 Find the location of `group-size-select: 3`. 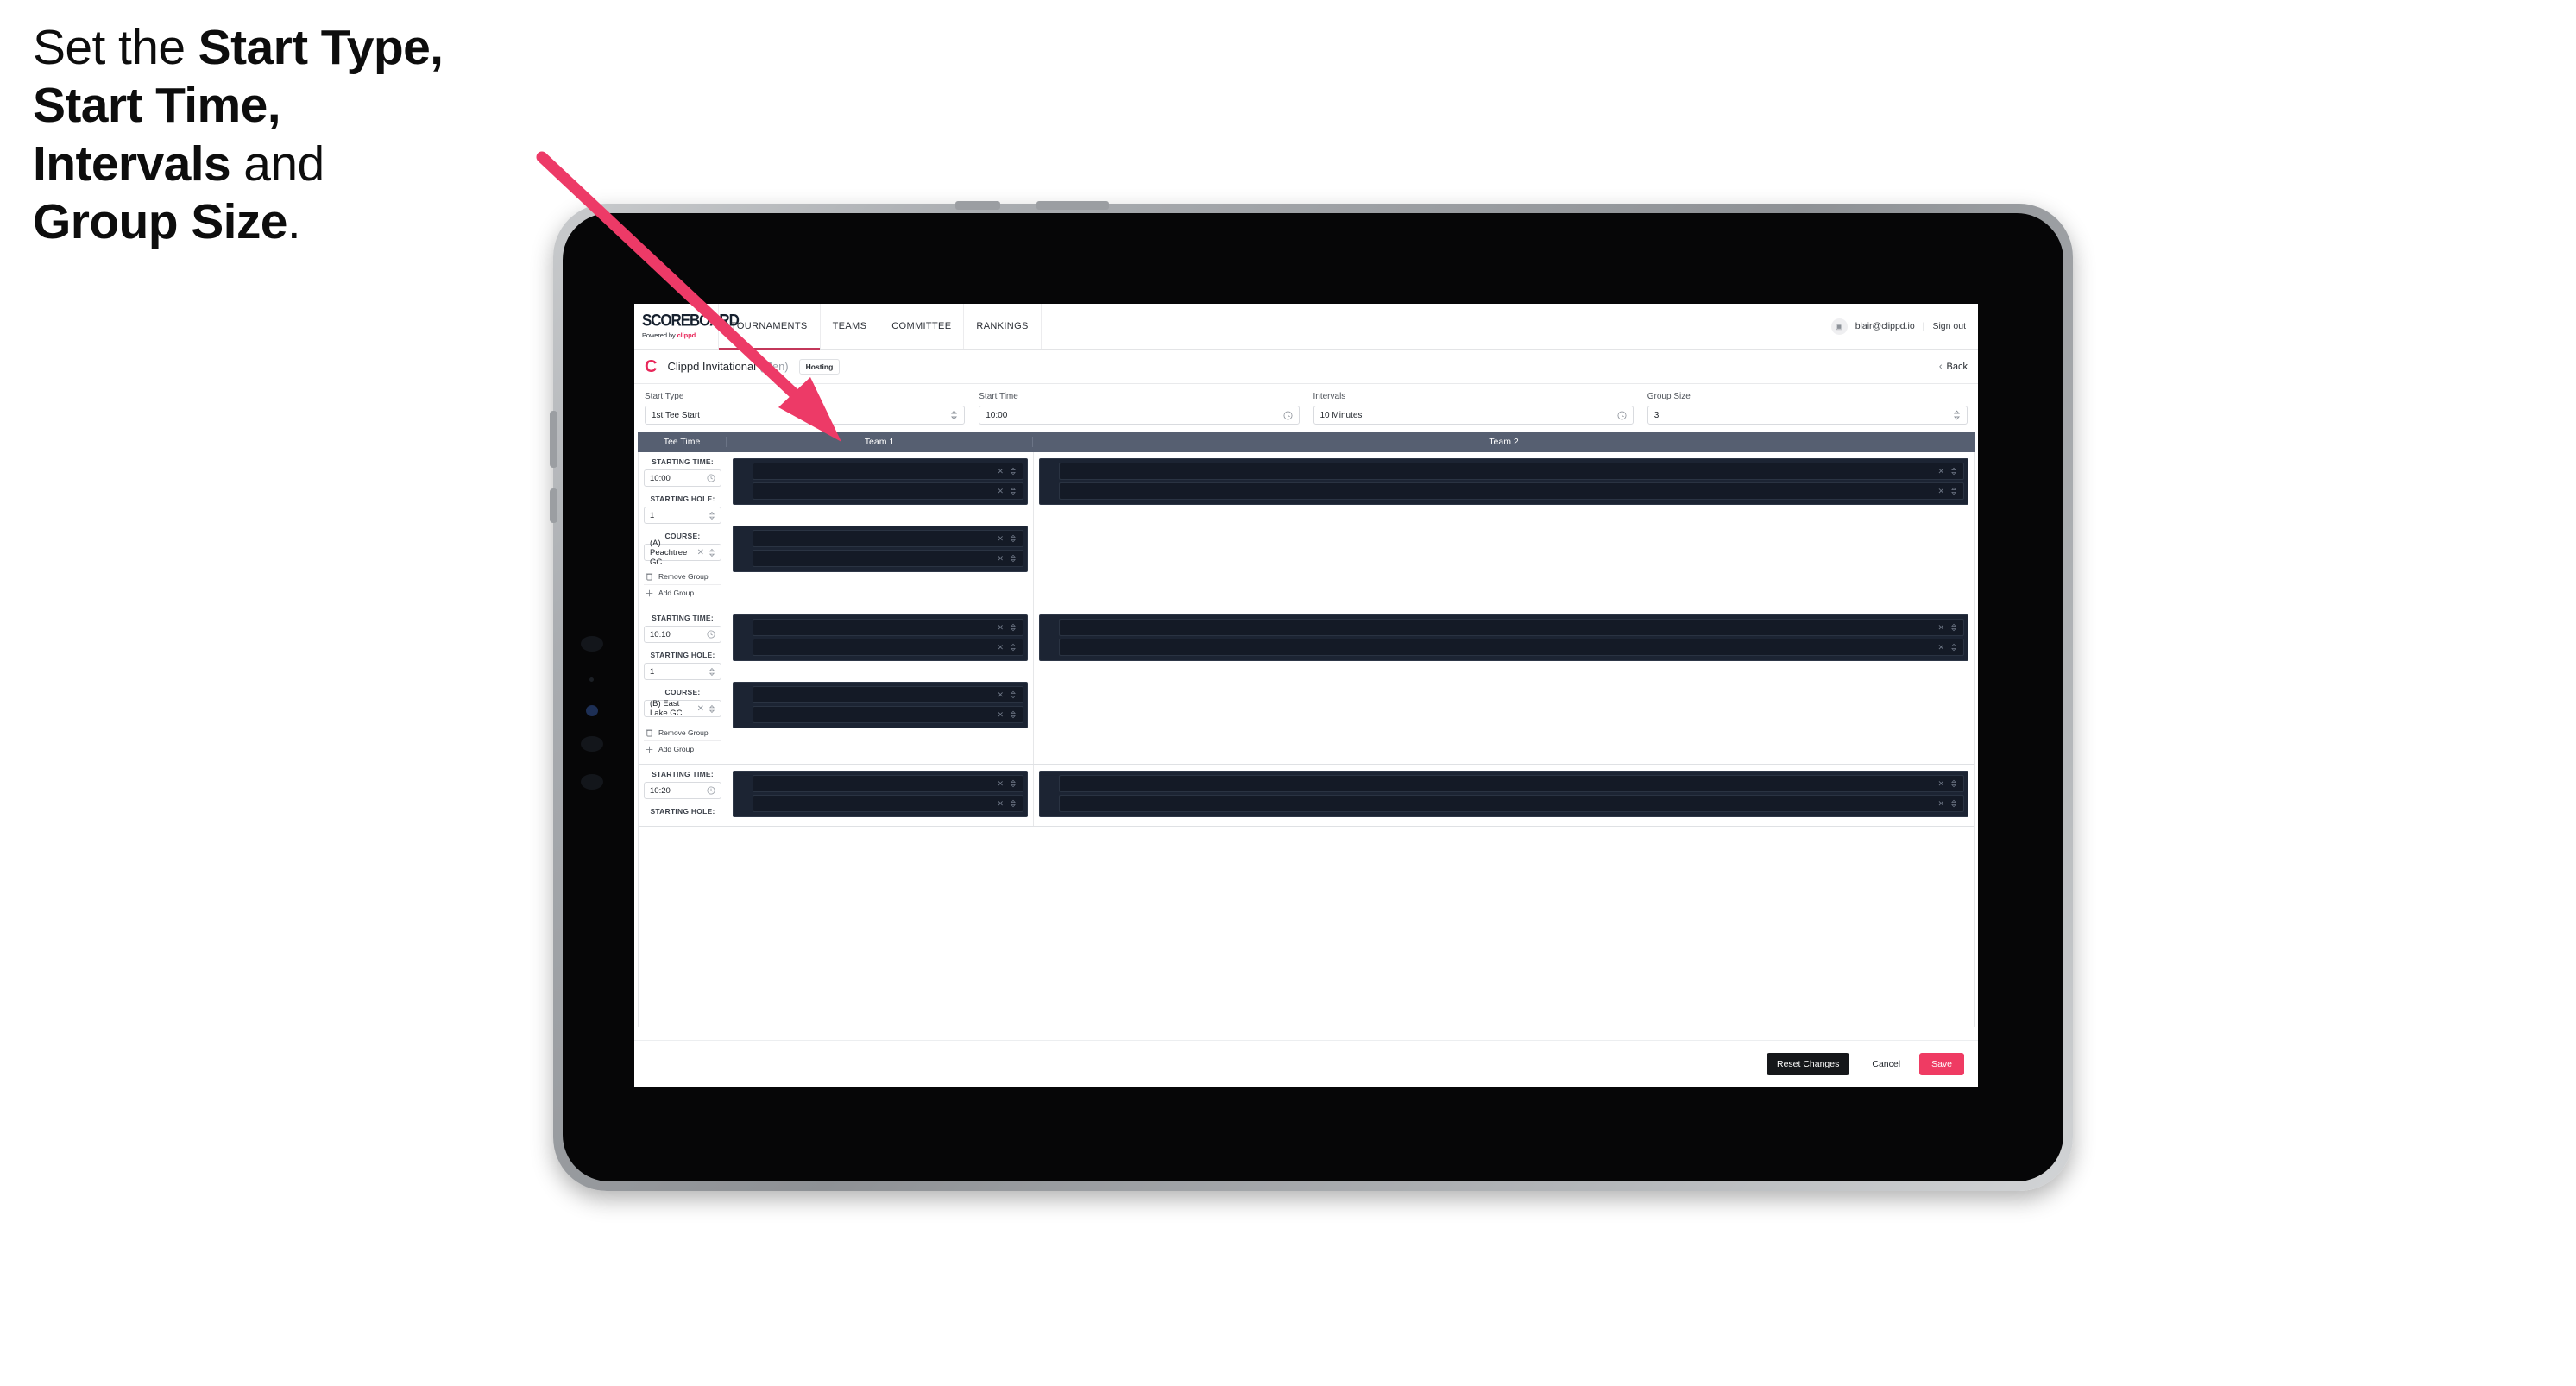

group-size-select: 3 is located at coordinates (1808, 416).